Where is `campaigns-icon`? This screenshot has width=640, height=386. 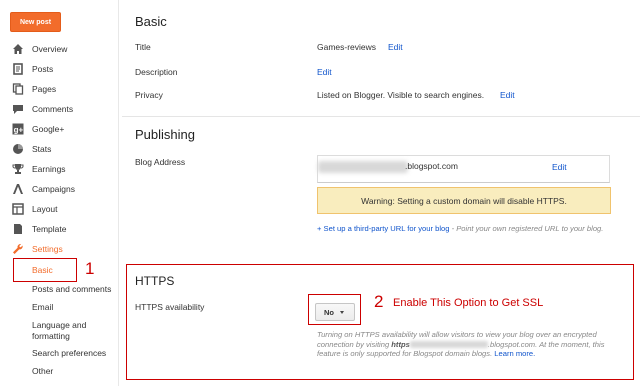
campaigns-icon is located at coordinates (18, 189).